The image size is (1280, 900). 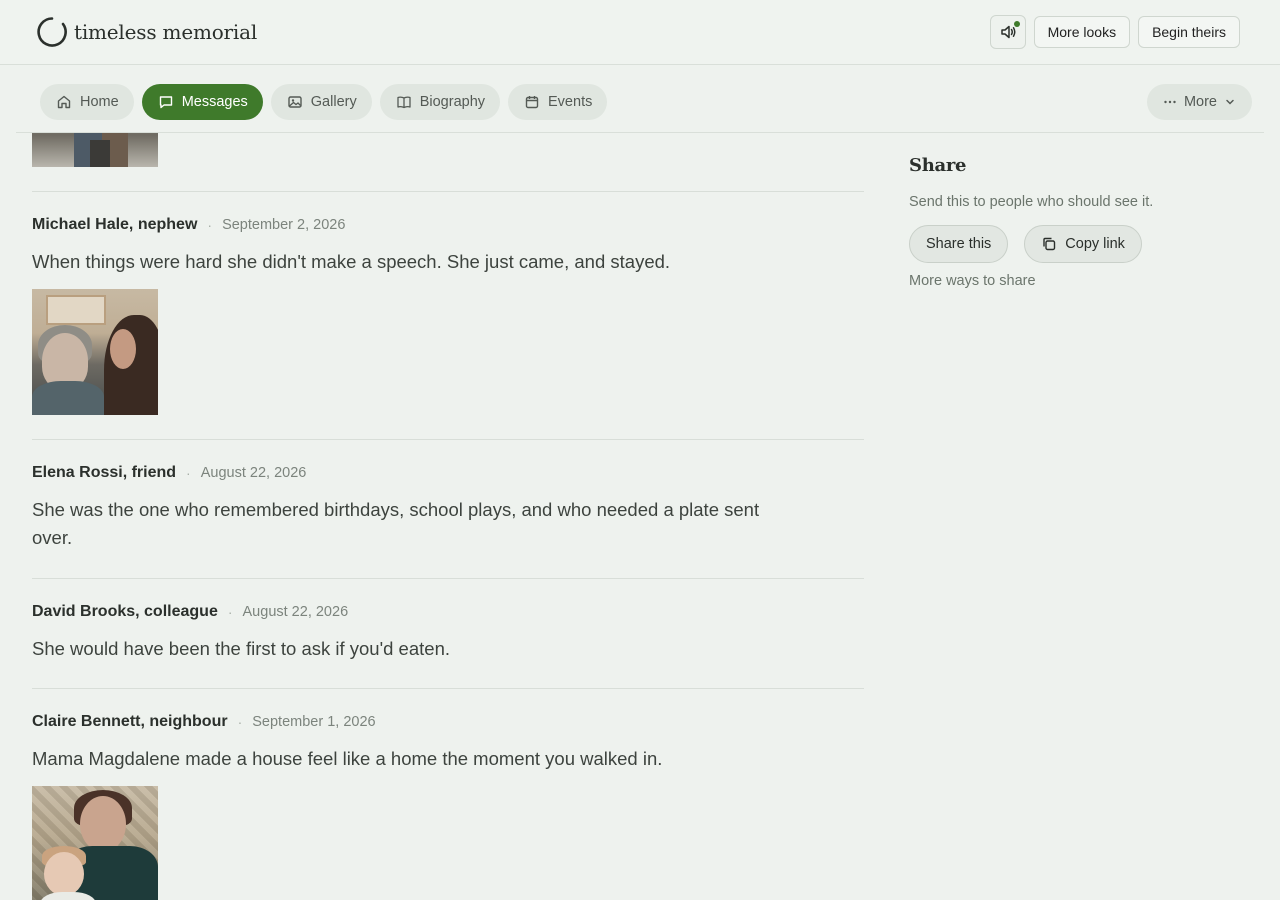 What do you see at coordinates (532, 102) in the screenshot?
I see `calendar-icon` at bounding box center [532, 102].